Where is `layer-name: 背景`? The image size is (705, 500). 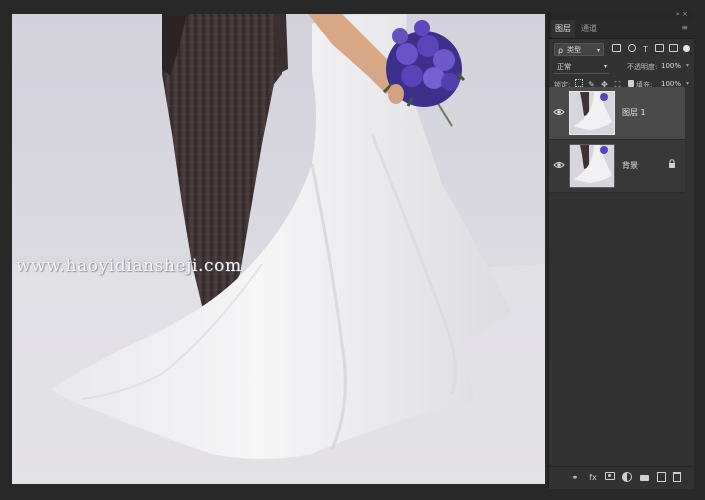
layer-name: 背景 is located at coordinates (630, 165).